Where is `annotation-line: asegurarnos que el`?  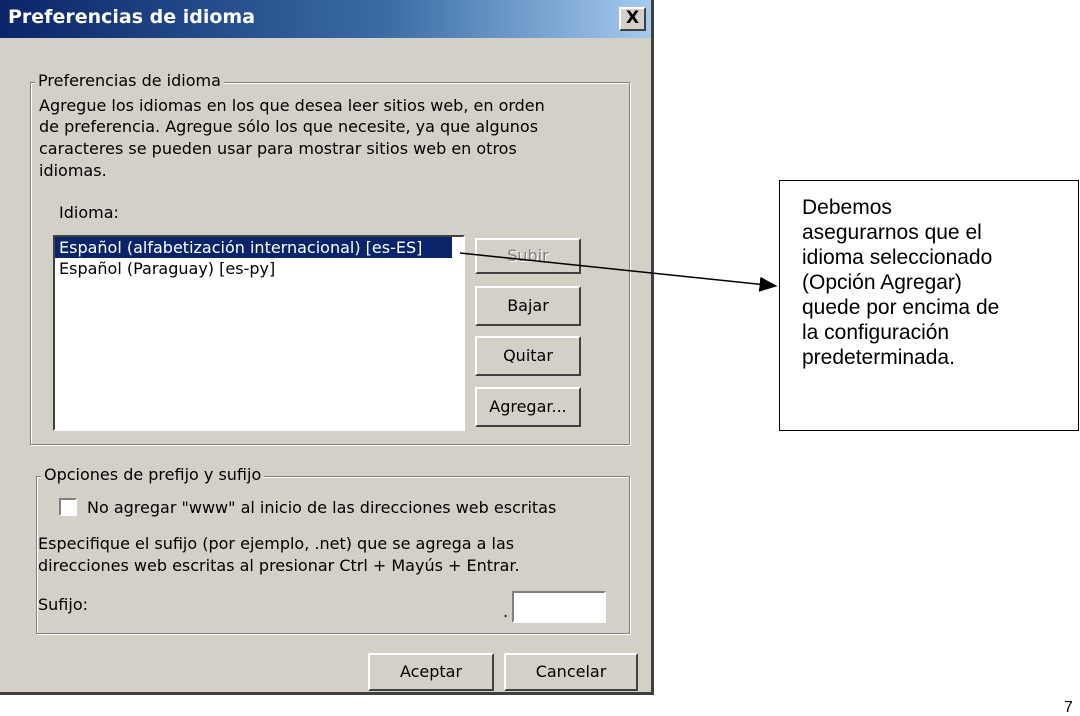
annotation-line: asegurarnos que el is located at coordinates (892, 232).